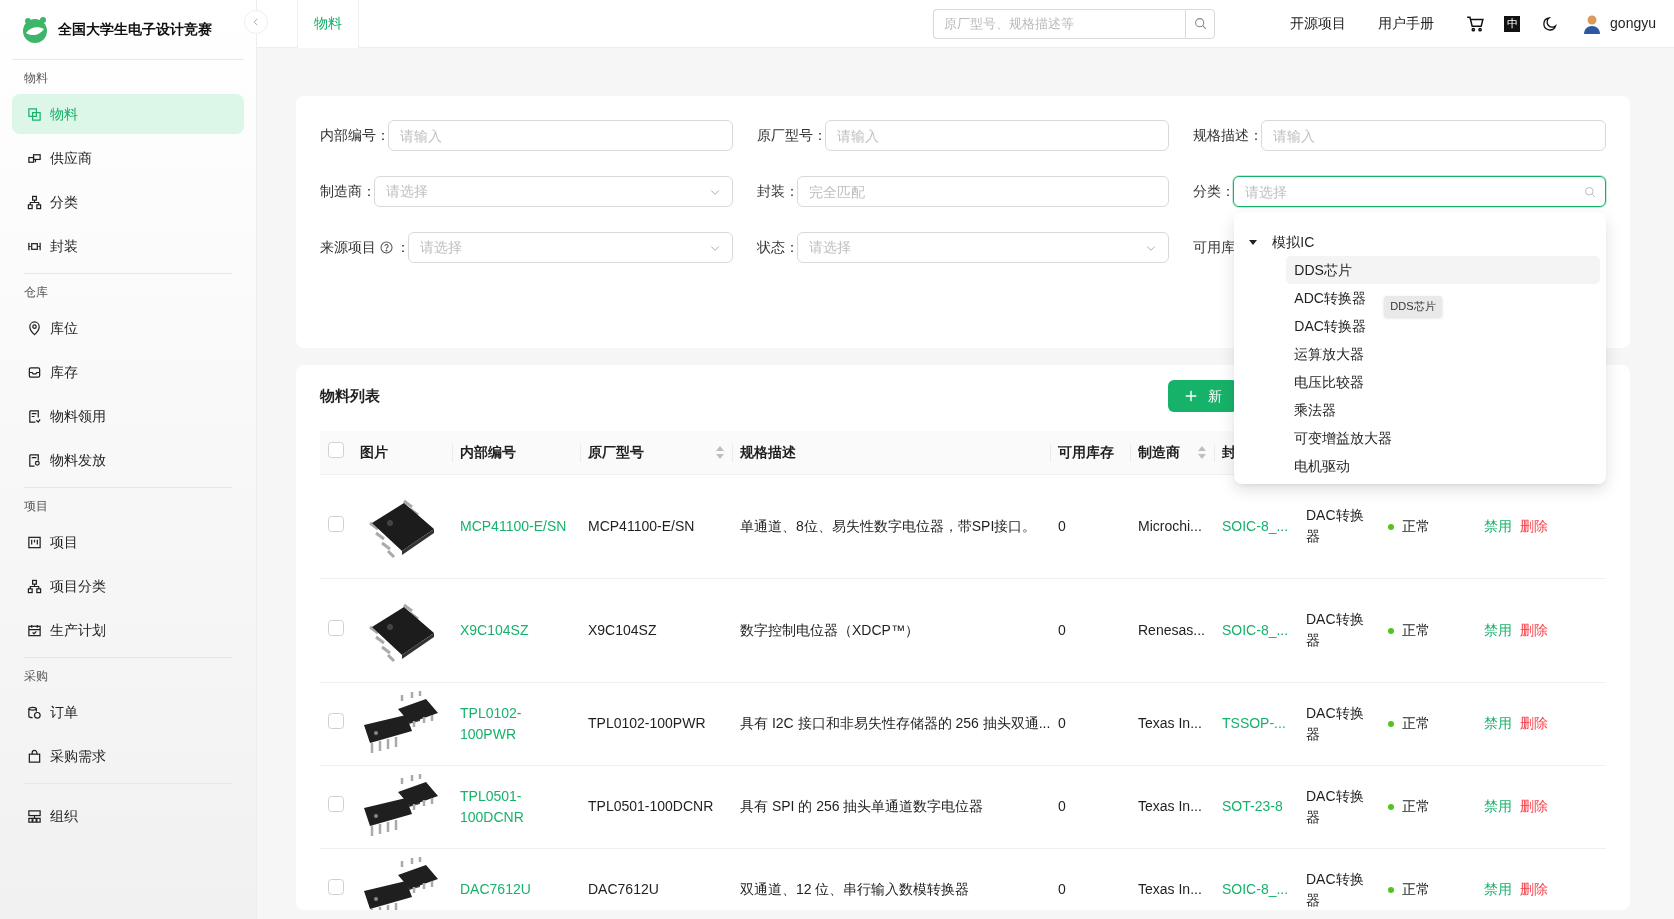  Describe the element at coordinates (1315, 410) in the screenshot. I see `tree-node: 乘法器` at that location.